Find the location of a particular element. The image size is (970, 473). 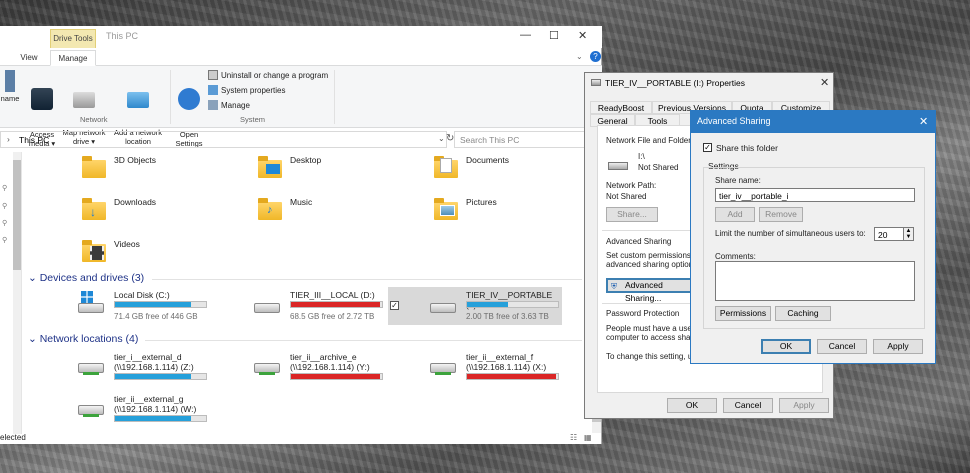

folder-documents: Documents is located at coordinates (502, 172).